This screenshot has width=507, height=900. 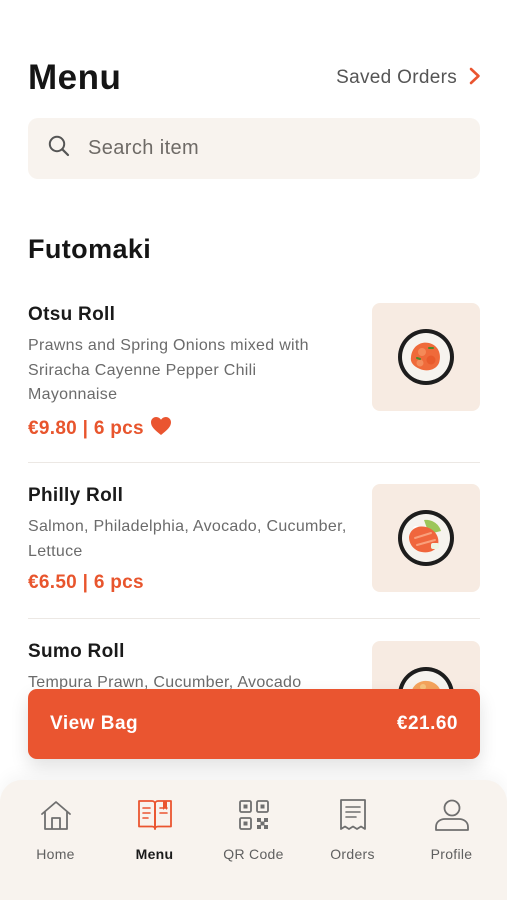 What do you see at coordinates (90, 249) in the screenshot?
I see `section-title: Futomaki` at bounding box center [90, 249].